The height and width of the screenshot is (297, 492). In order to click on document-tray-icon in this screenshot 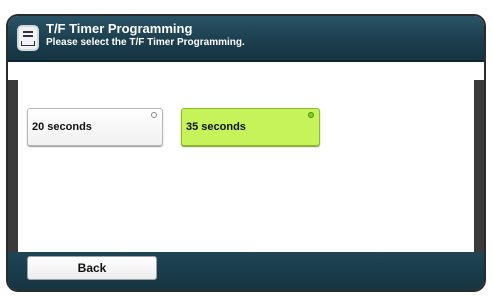, I will do `click(28, 38)`.